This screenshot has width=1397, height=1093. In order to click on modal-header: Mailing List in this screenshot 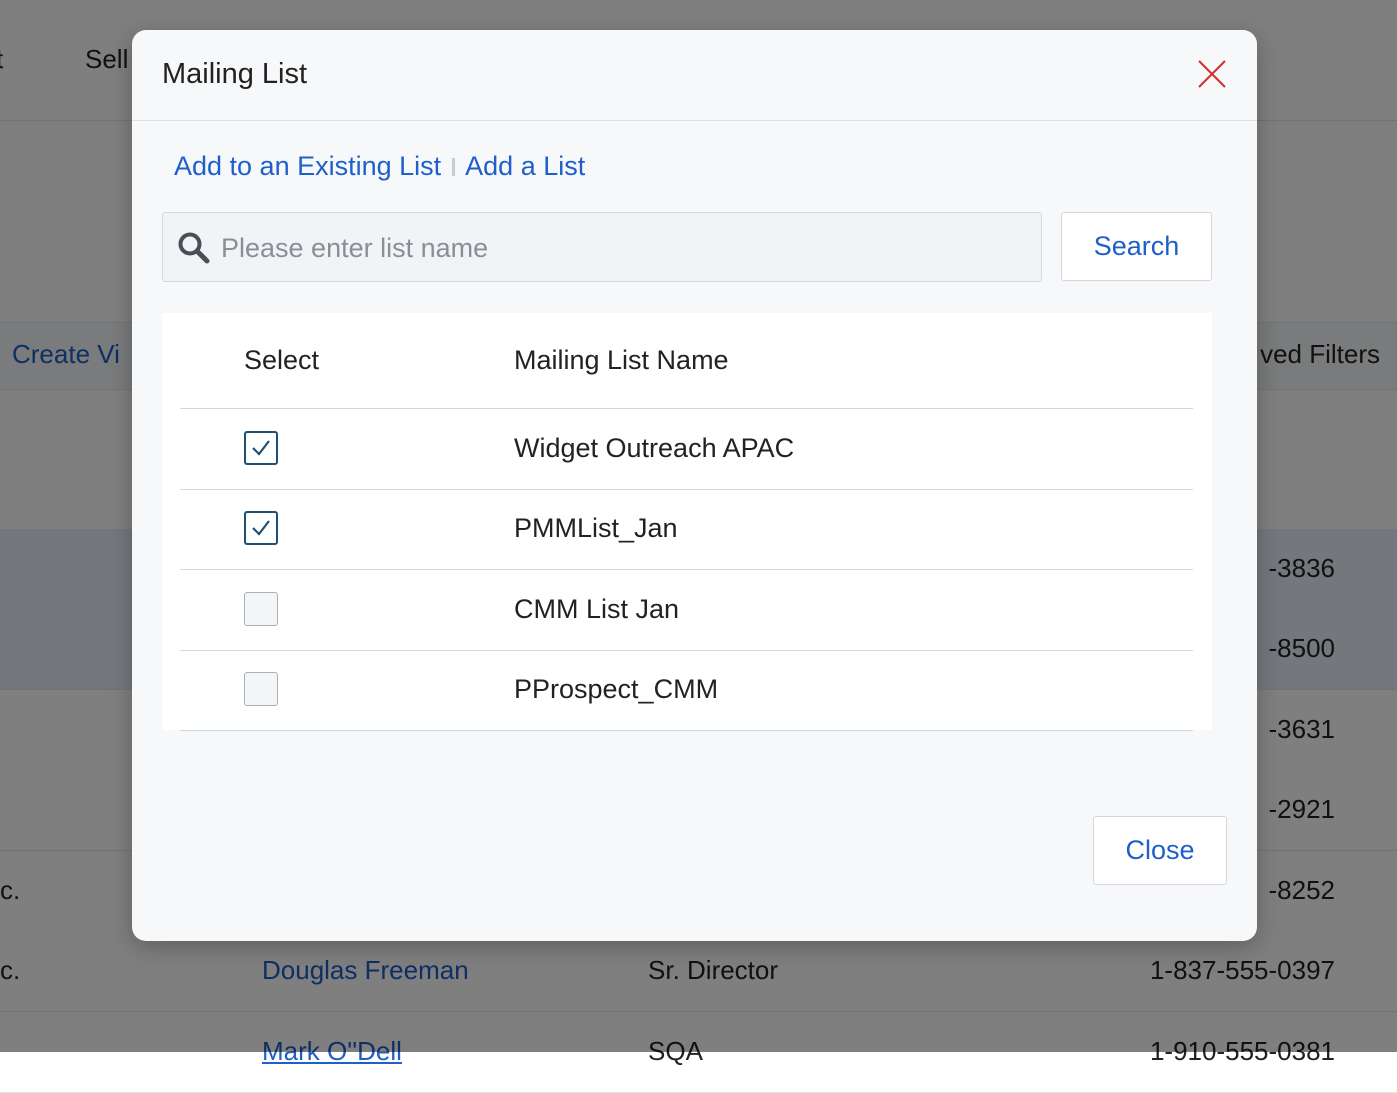, I will do `click(694, 75)`.